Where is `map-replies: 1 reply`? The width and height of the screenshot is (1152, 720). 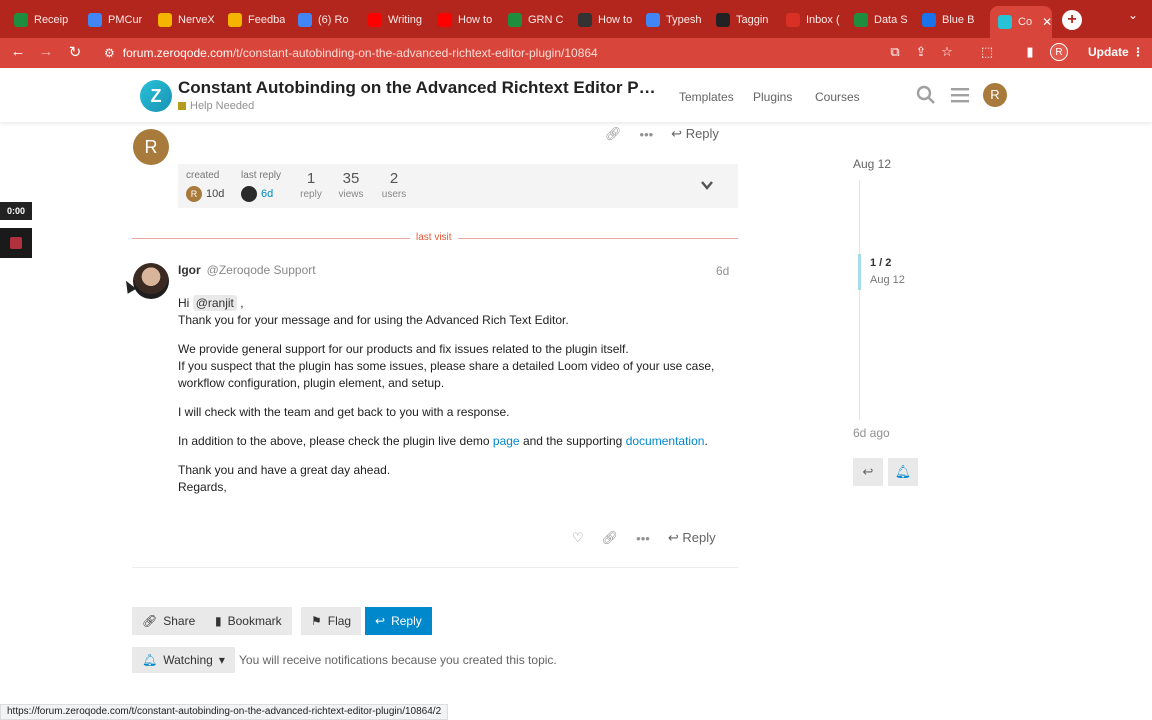
map-replies: 1 reply is located at coordinates (311, 185).